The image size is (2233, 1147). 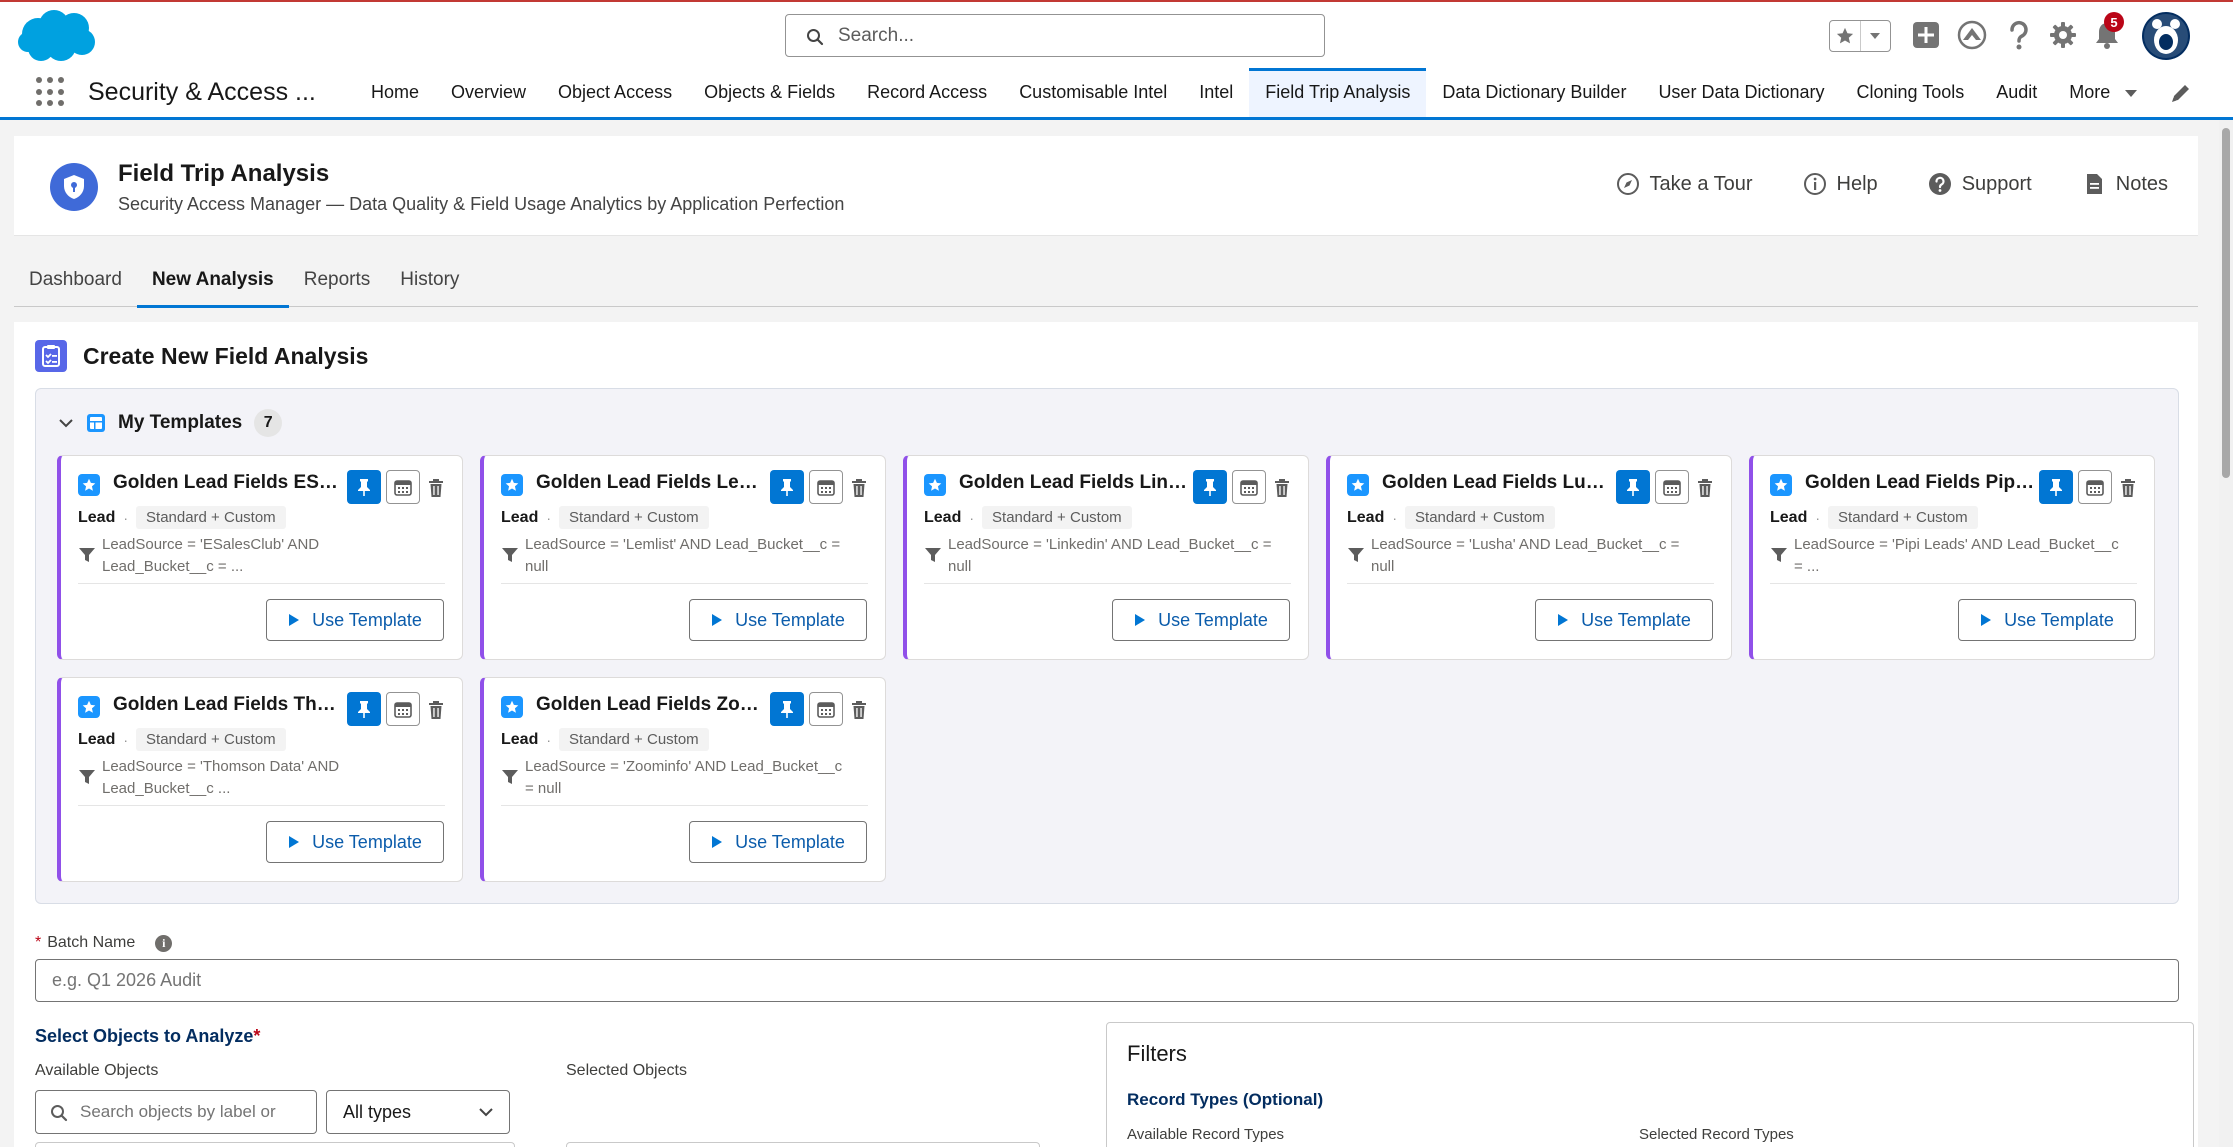 What do you see at coordinates (803, 1144) in the screenshot?
I see `selected-objects-list` at bounding box center [803, 1144].